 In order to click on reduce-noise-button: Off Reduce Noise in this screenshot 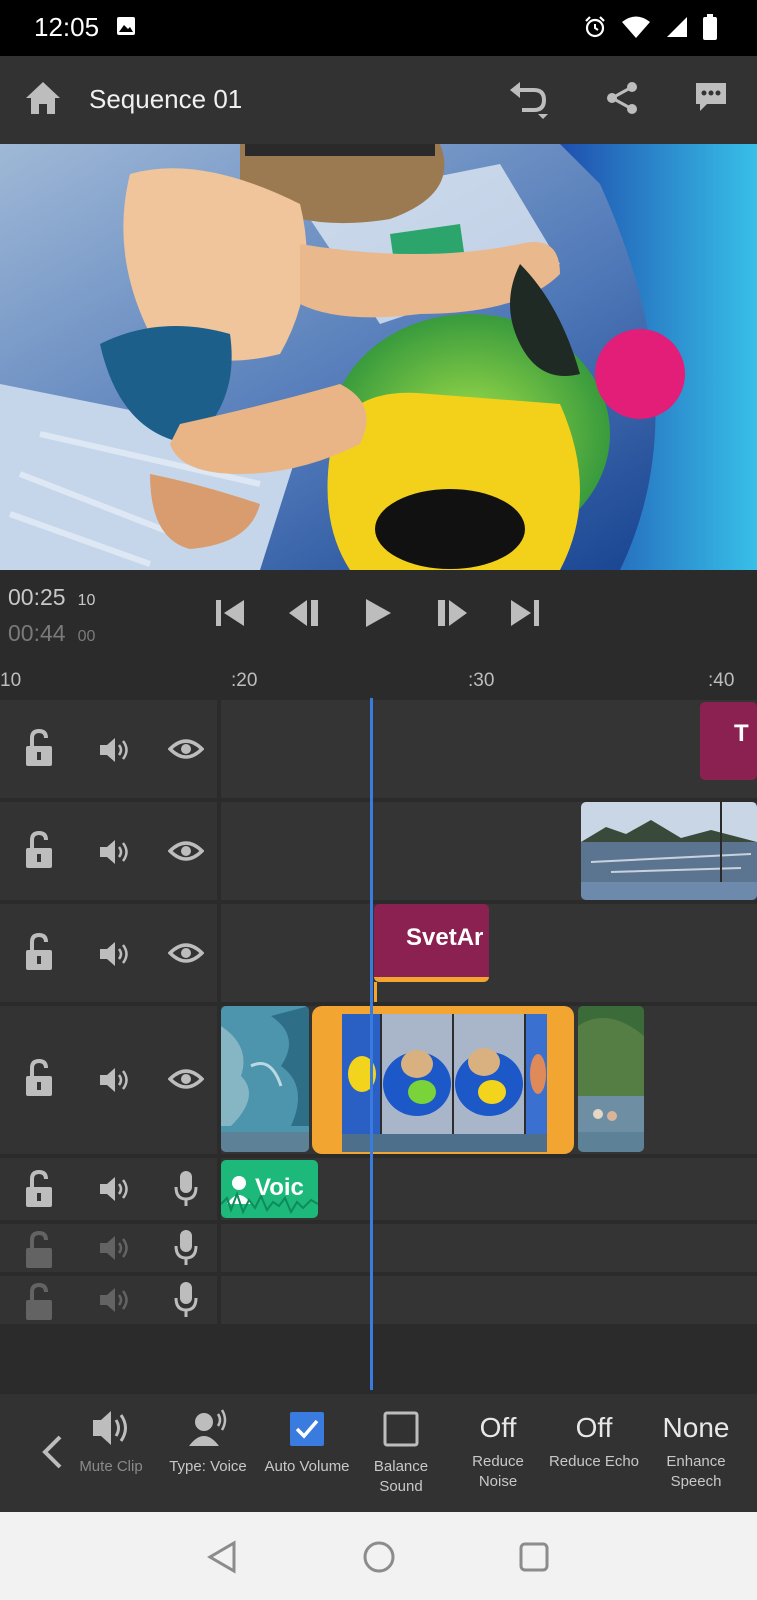, I will do `click(498, 1448)`.